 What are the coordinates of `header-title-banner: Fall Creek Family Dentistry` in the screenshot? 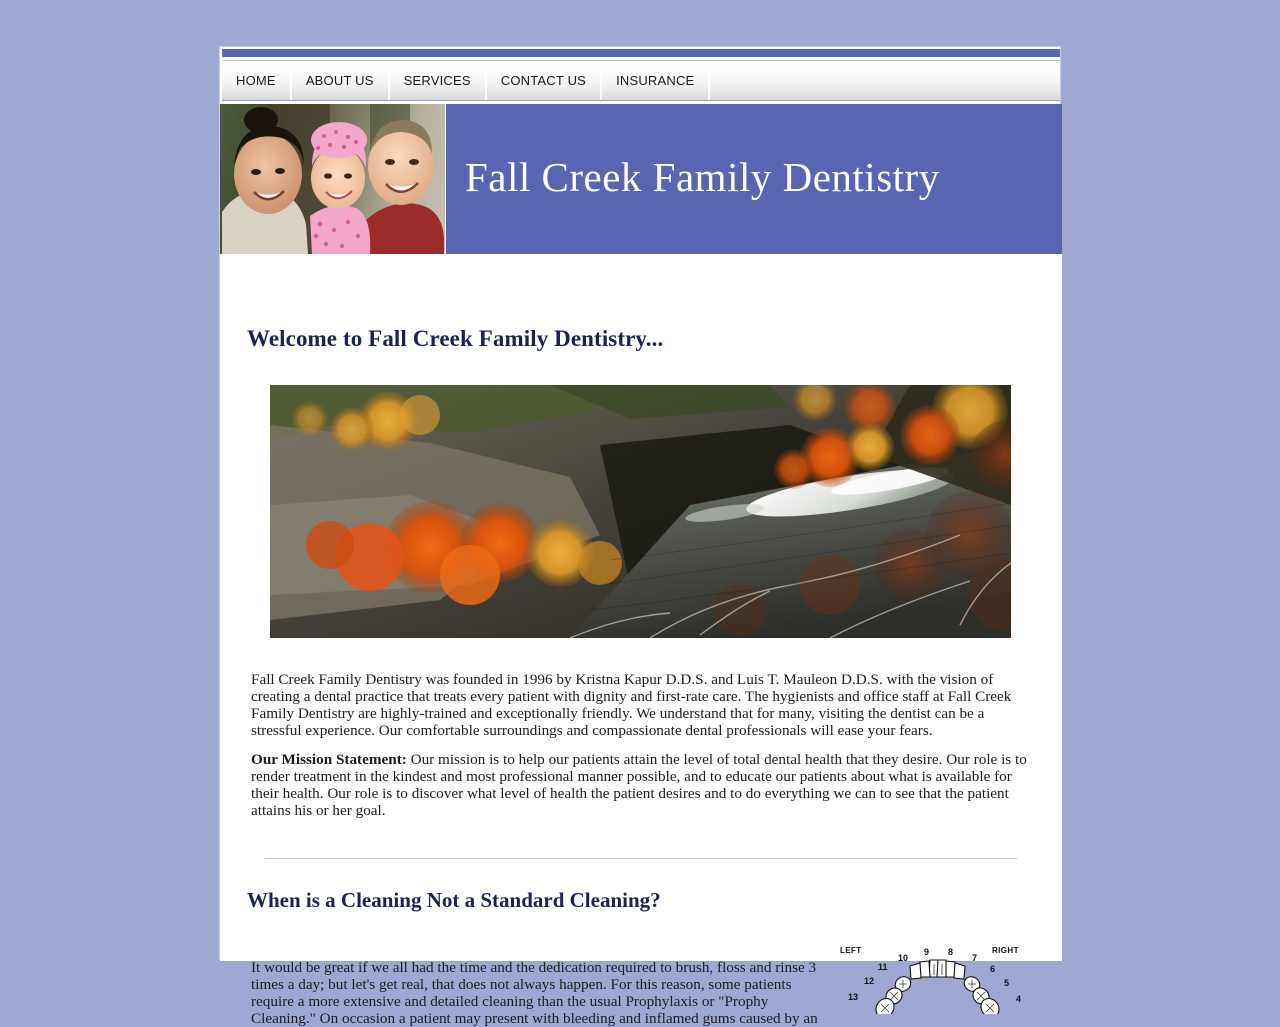 It's located at (754, 180).